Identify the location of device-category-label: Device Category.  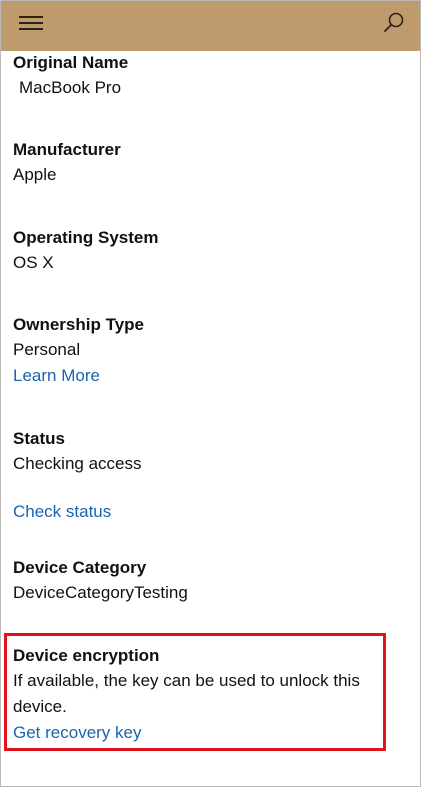
(80, 567).